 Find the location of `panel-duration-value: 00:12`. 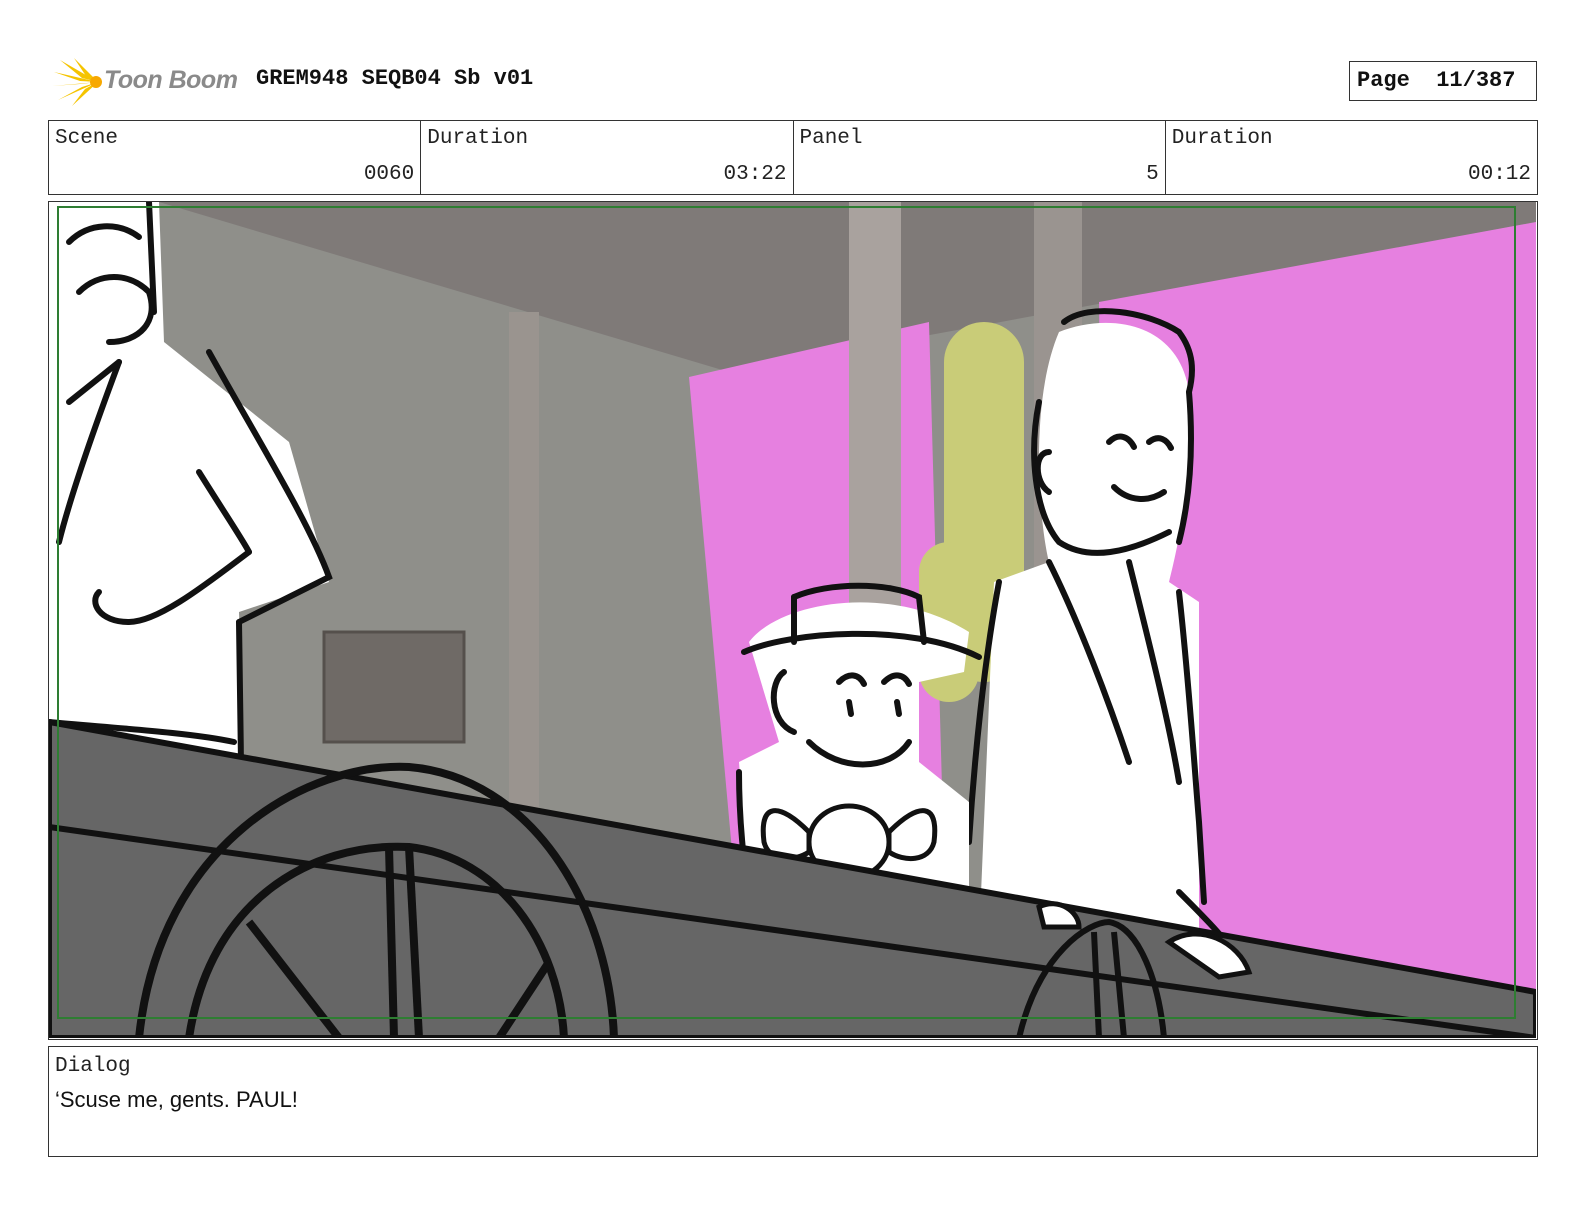

panel-duration-value: 00:12 is located at coordinates (1499, 174).